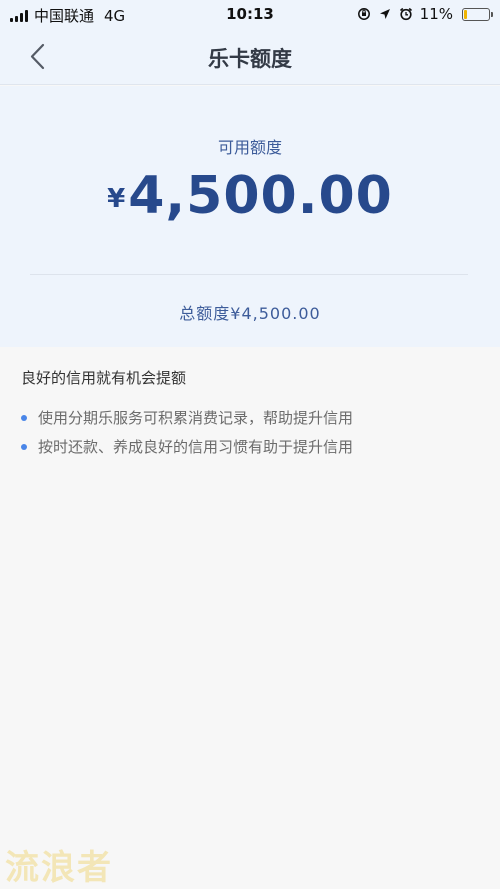 The image size is (500, 889). I want to click on orientation-lock-icon, so click(363, 14).